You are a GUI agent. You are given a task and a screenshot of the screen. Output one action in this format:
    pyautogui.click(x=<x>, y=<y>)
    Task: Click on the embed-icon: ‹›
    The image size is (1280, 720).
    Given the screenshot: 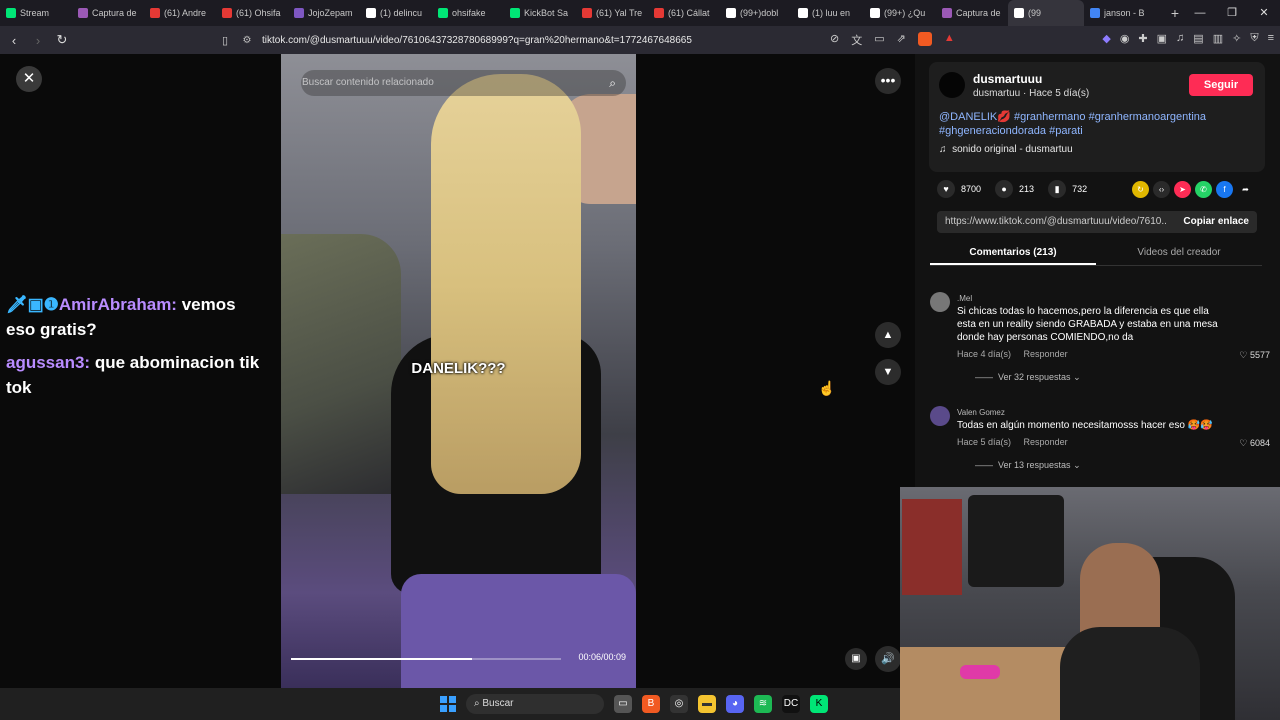 What is the action you would take?
    pyautogui.click(x=1161, y=189)
    